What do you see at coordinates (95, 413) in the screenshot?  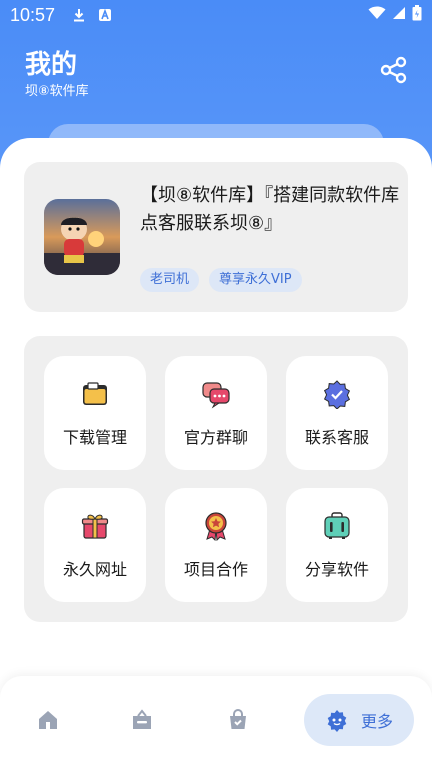 I see `grid-item-download-manager: 下载管理` at bounding box center [95, 413].